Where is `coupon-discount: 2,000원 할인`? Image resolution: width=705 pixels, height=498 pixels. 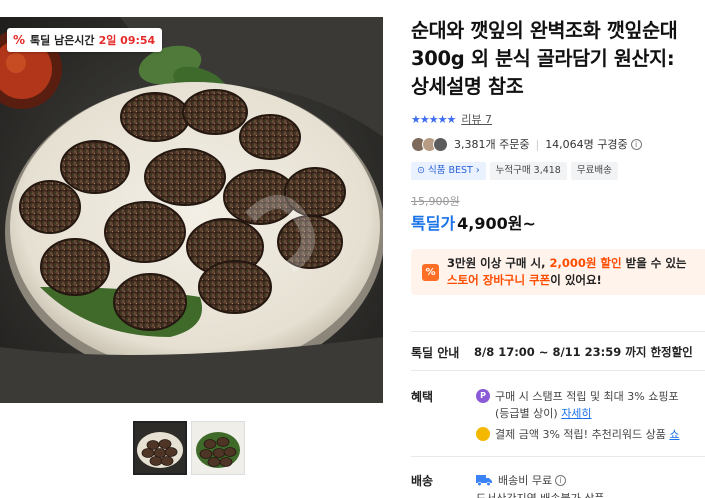 coupon-discount: 2,000원 할인 is located at coordinates (585, 263).